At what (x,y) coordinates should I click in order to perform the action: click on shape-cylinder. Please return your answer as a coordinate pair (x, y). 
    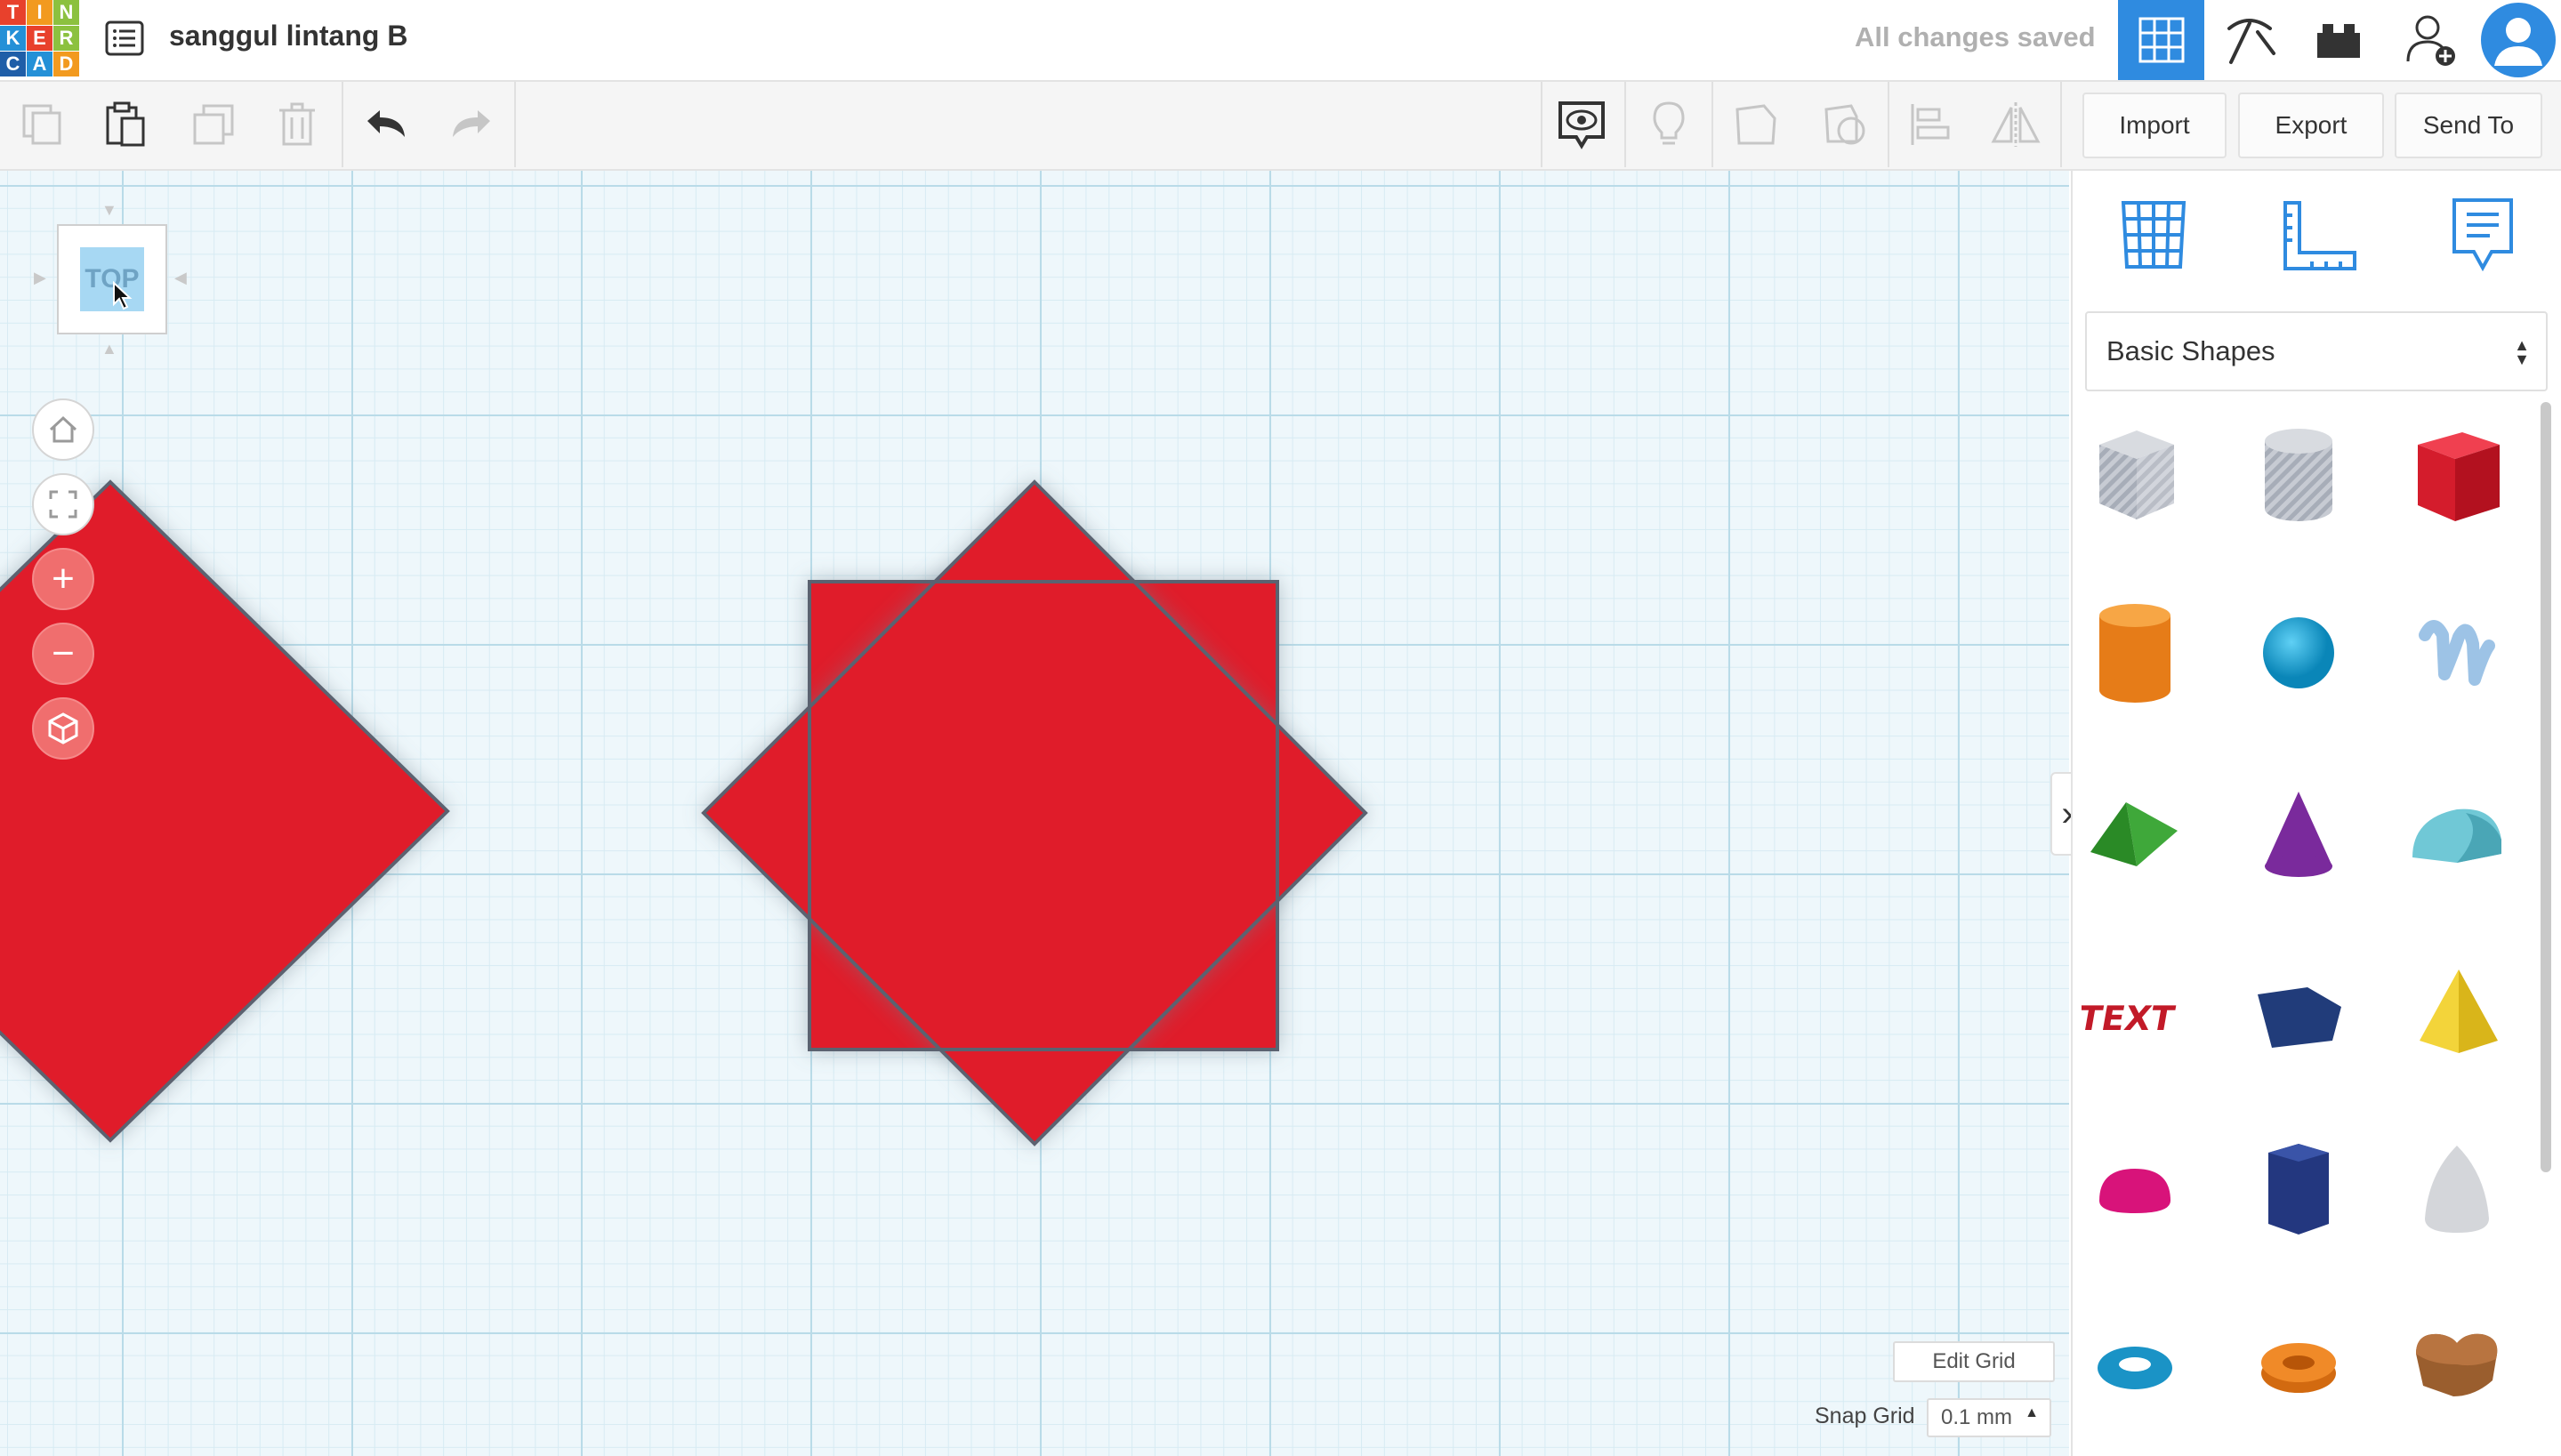
    Looking at the image, I should click on (2135, 653).